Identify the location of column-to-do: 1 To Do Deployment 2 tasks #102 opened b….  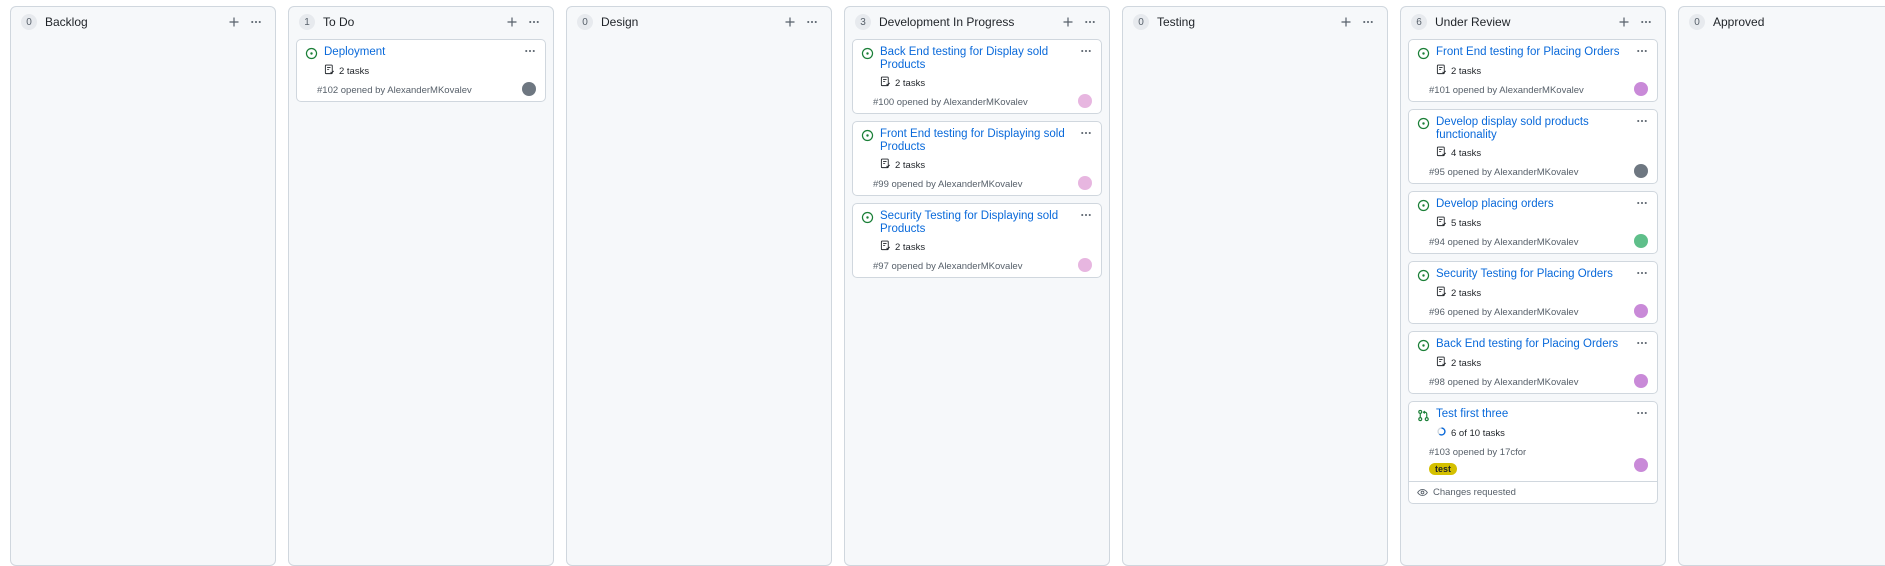
(421, 286).